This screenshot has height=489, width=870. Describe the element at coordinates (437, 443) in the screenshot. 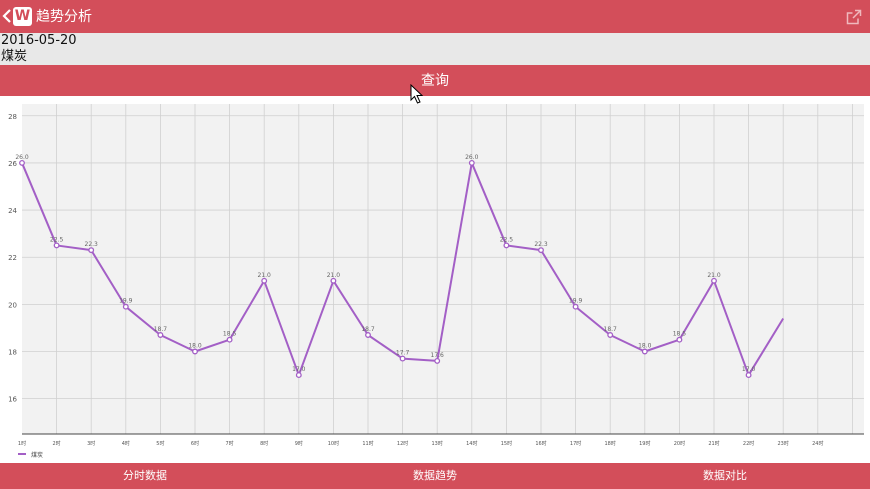

I see `x-tick-label: 13时` at that location.